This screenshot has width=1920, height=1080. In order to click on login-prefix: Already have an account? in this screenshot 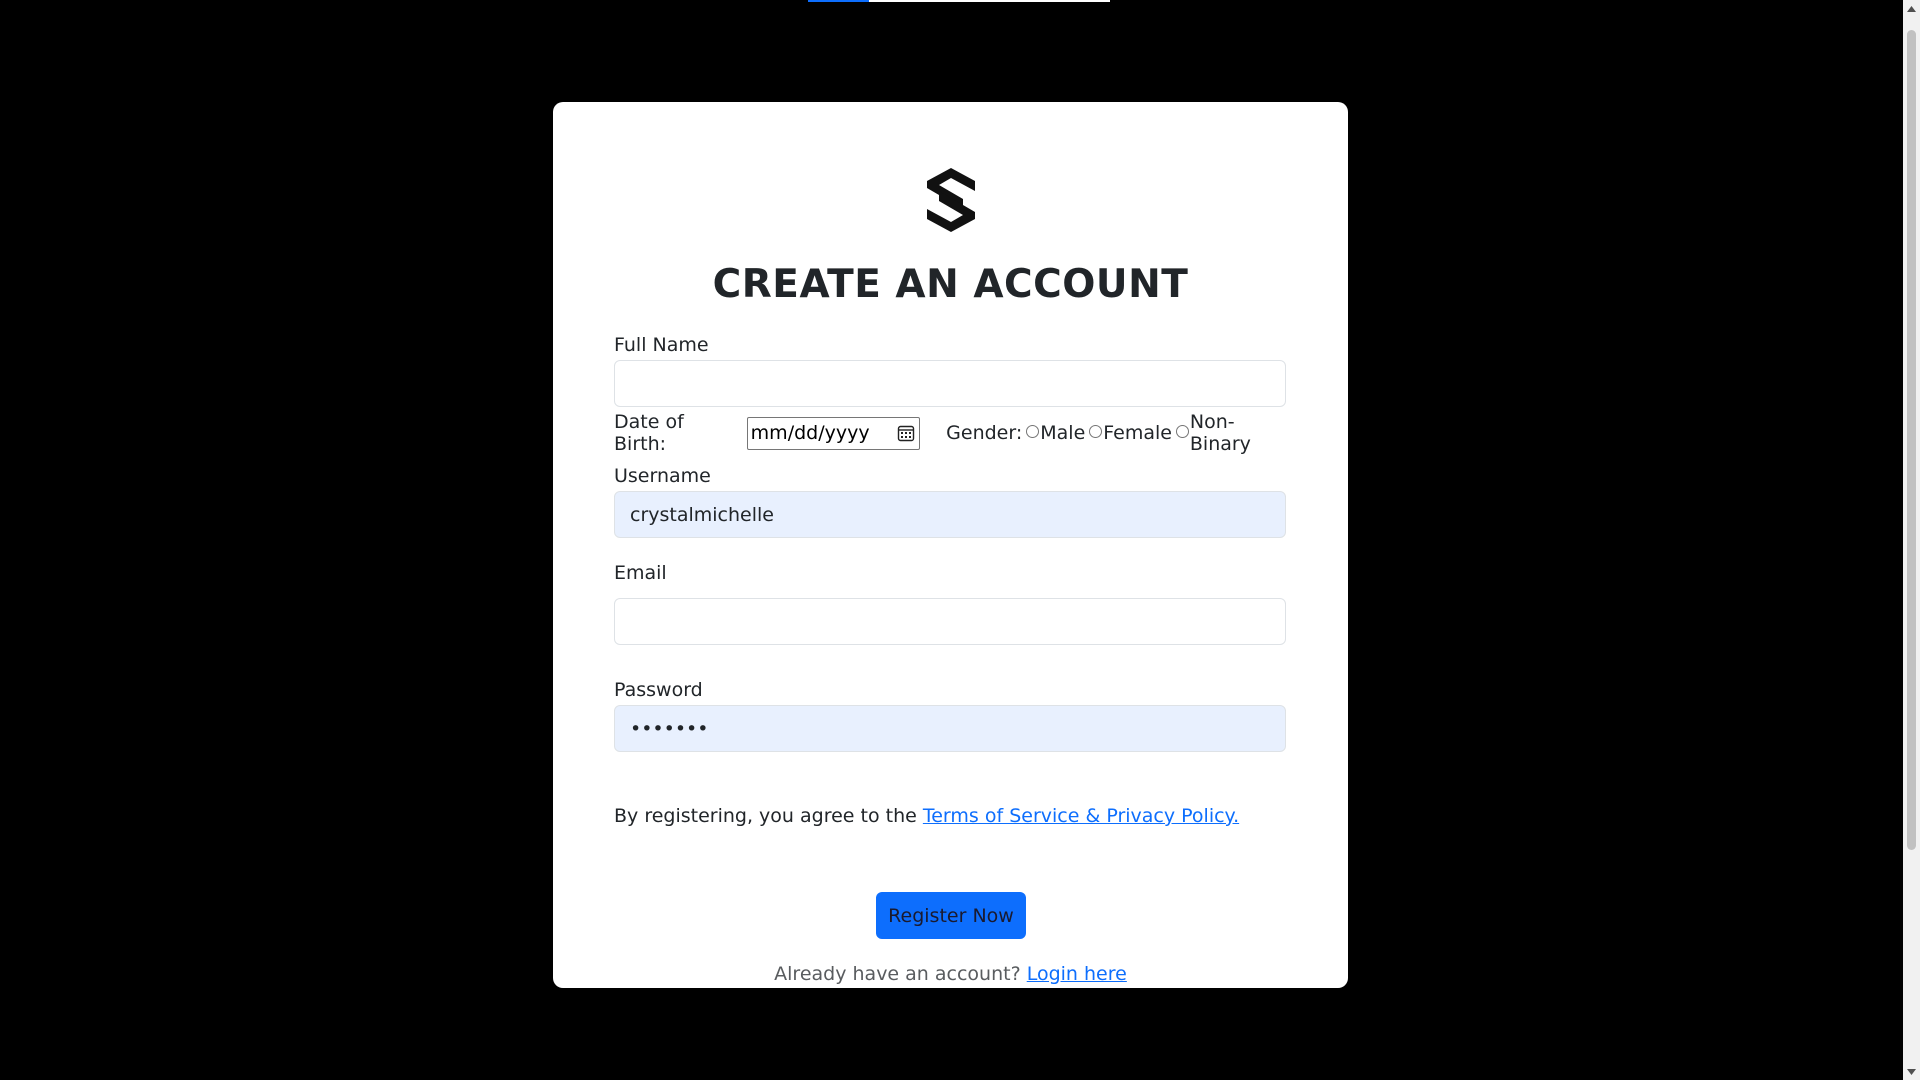, I will do `click(900, 974)`.